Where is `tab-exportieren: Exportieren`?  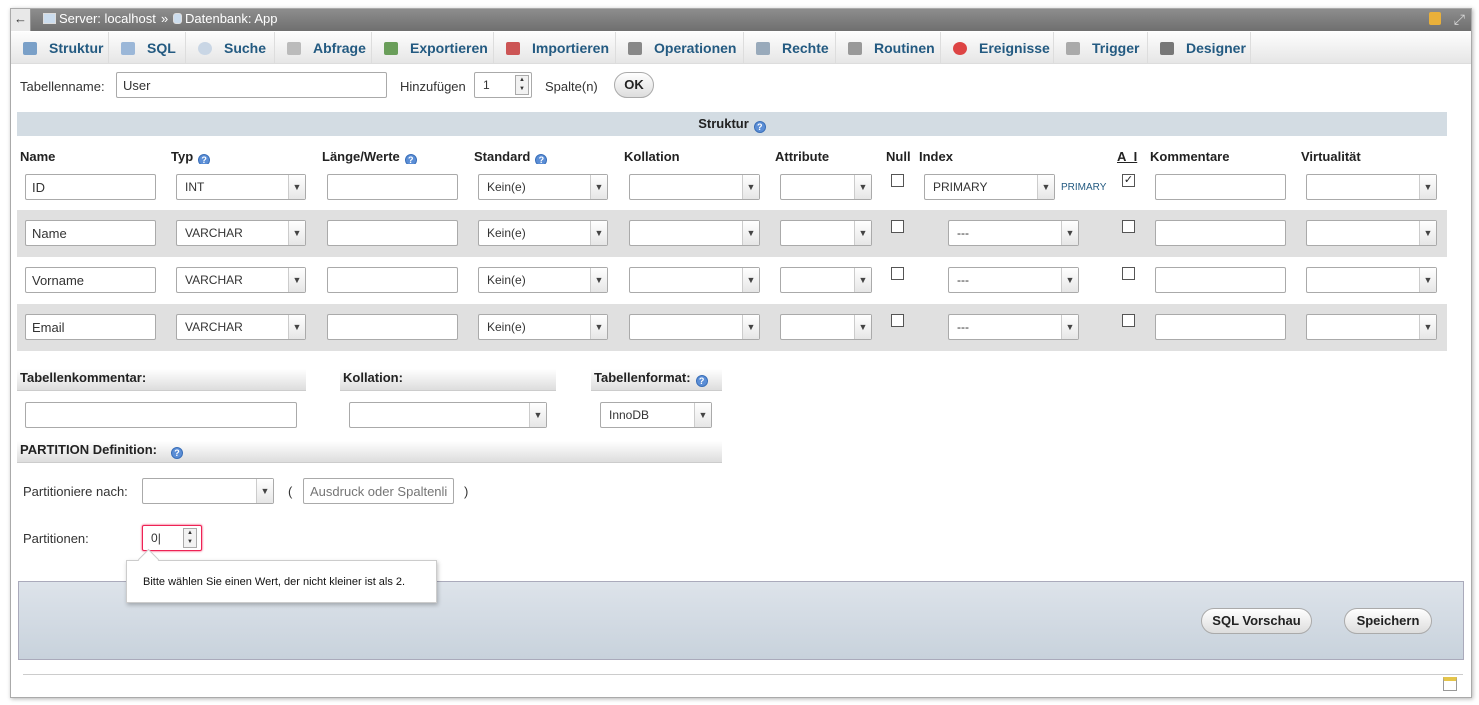
tab-exportieren: Exportieren is located at coordinates (433, 48).